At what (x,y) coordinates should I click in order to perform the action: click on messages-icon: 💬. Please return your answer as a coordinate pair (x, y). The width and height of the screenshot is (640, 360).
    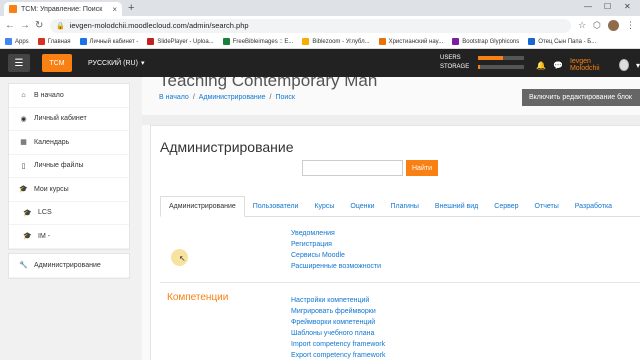
    Looking at the image, I should click on (558, 65).